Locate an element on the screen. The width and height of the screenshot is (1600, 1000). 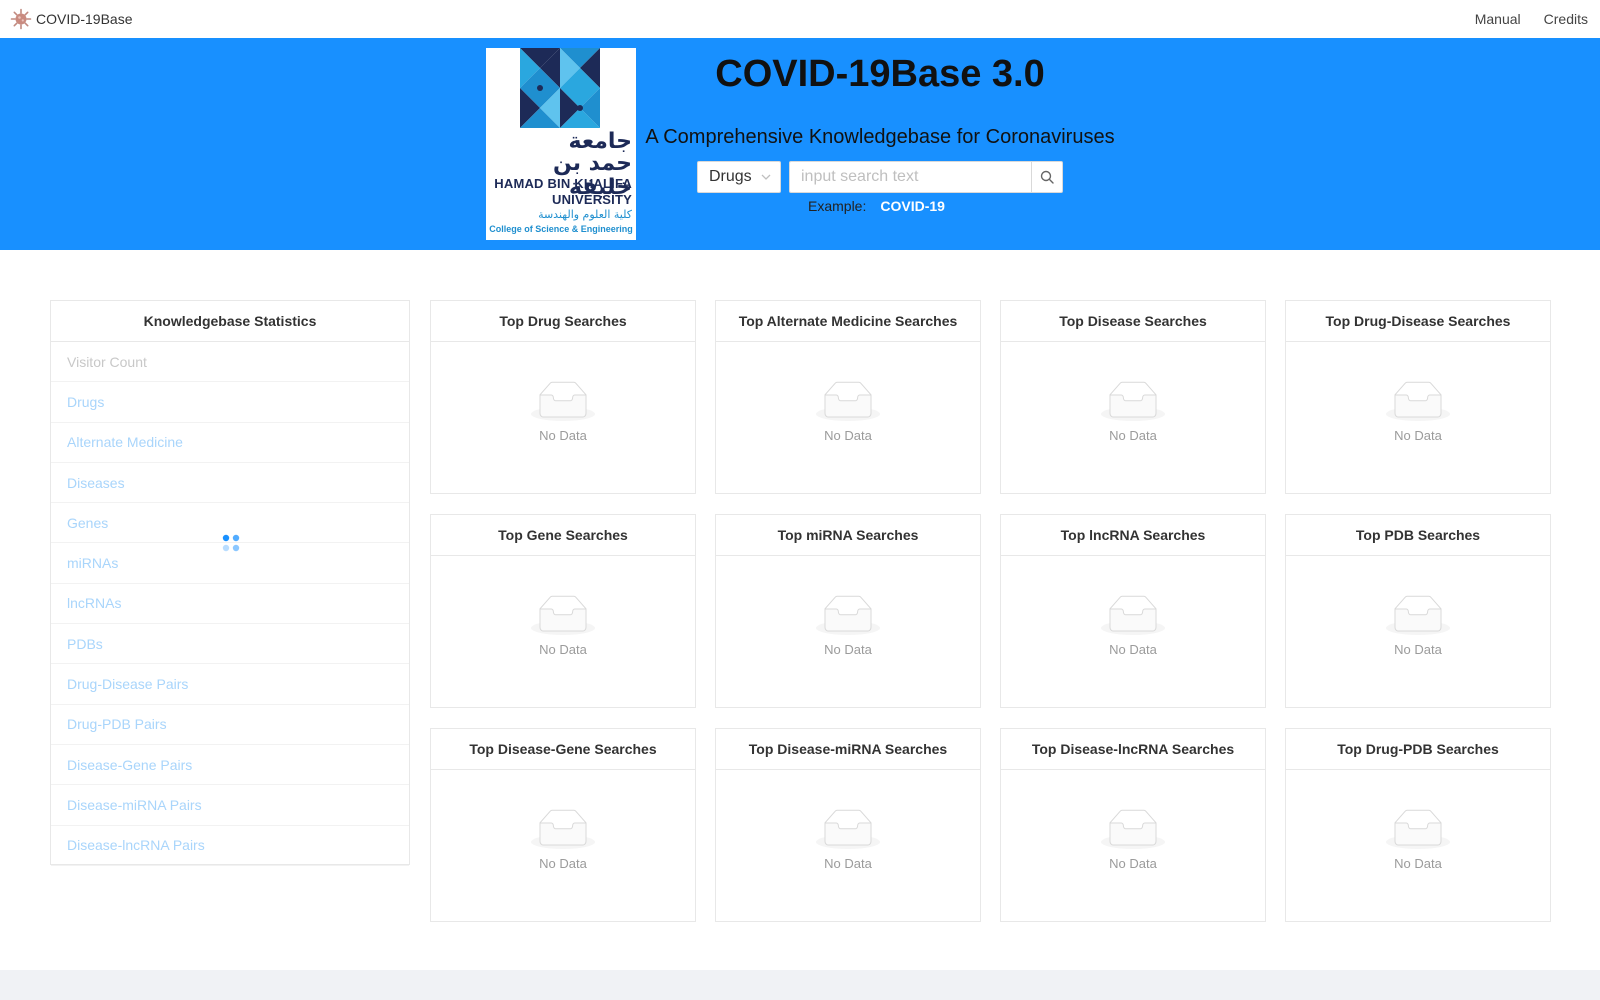
stat-item-disease-mirna-pairs: Disease-miRNA Pairs is located at coordinates (230, 805).